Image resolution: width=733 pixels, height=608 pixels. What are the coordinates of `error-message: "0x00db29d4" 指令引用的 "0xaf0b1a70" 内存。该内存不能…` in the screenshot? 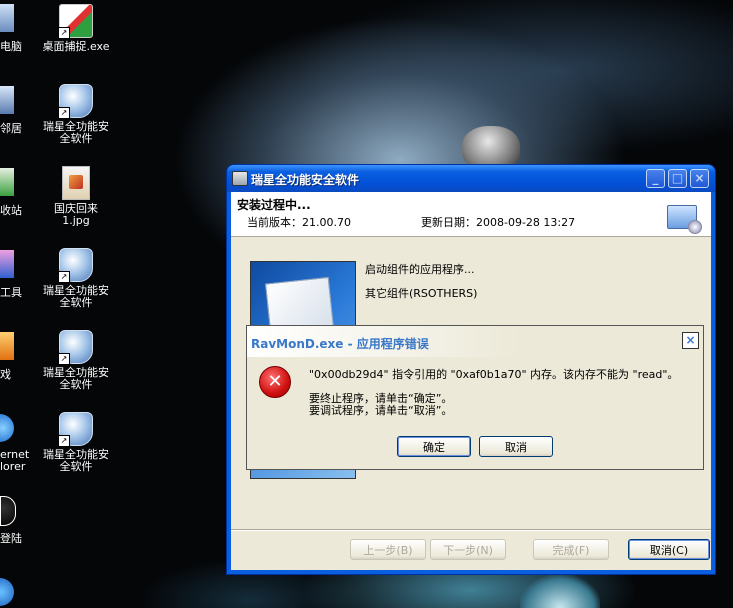 It's located at (494, 374).